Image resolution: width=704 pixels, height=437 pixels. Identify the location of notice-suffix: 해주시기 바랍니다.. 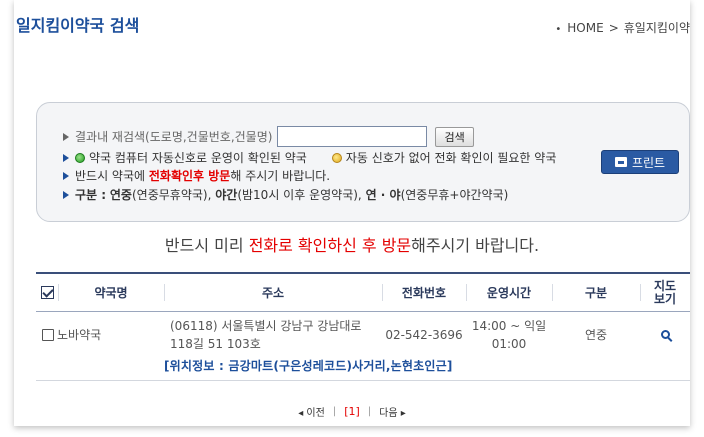
(475, 245).